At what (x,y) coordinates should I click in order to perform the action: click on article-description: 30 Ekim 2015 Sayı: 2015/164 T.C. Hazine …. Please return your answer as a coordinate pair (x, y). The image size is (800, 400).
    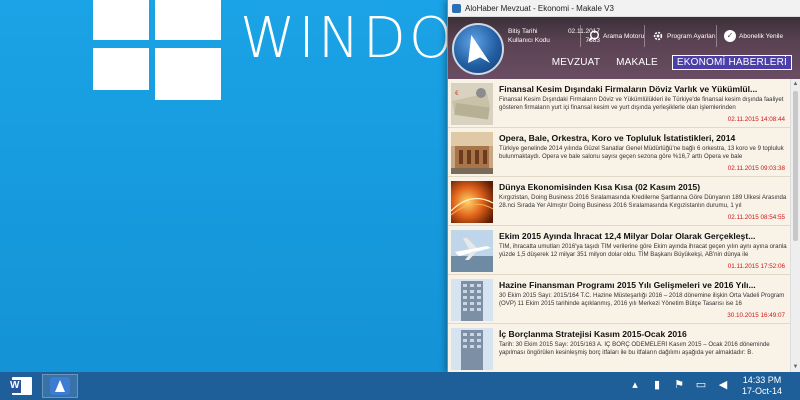
    Looking at the image, I should click on (642, 299).